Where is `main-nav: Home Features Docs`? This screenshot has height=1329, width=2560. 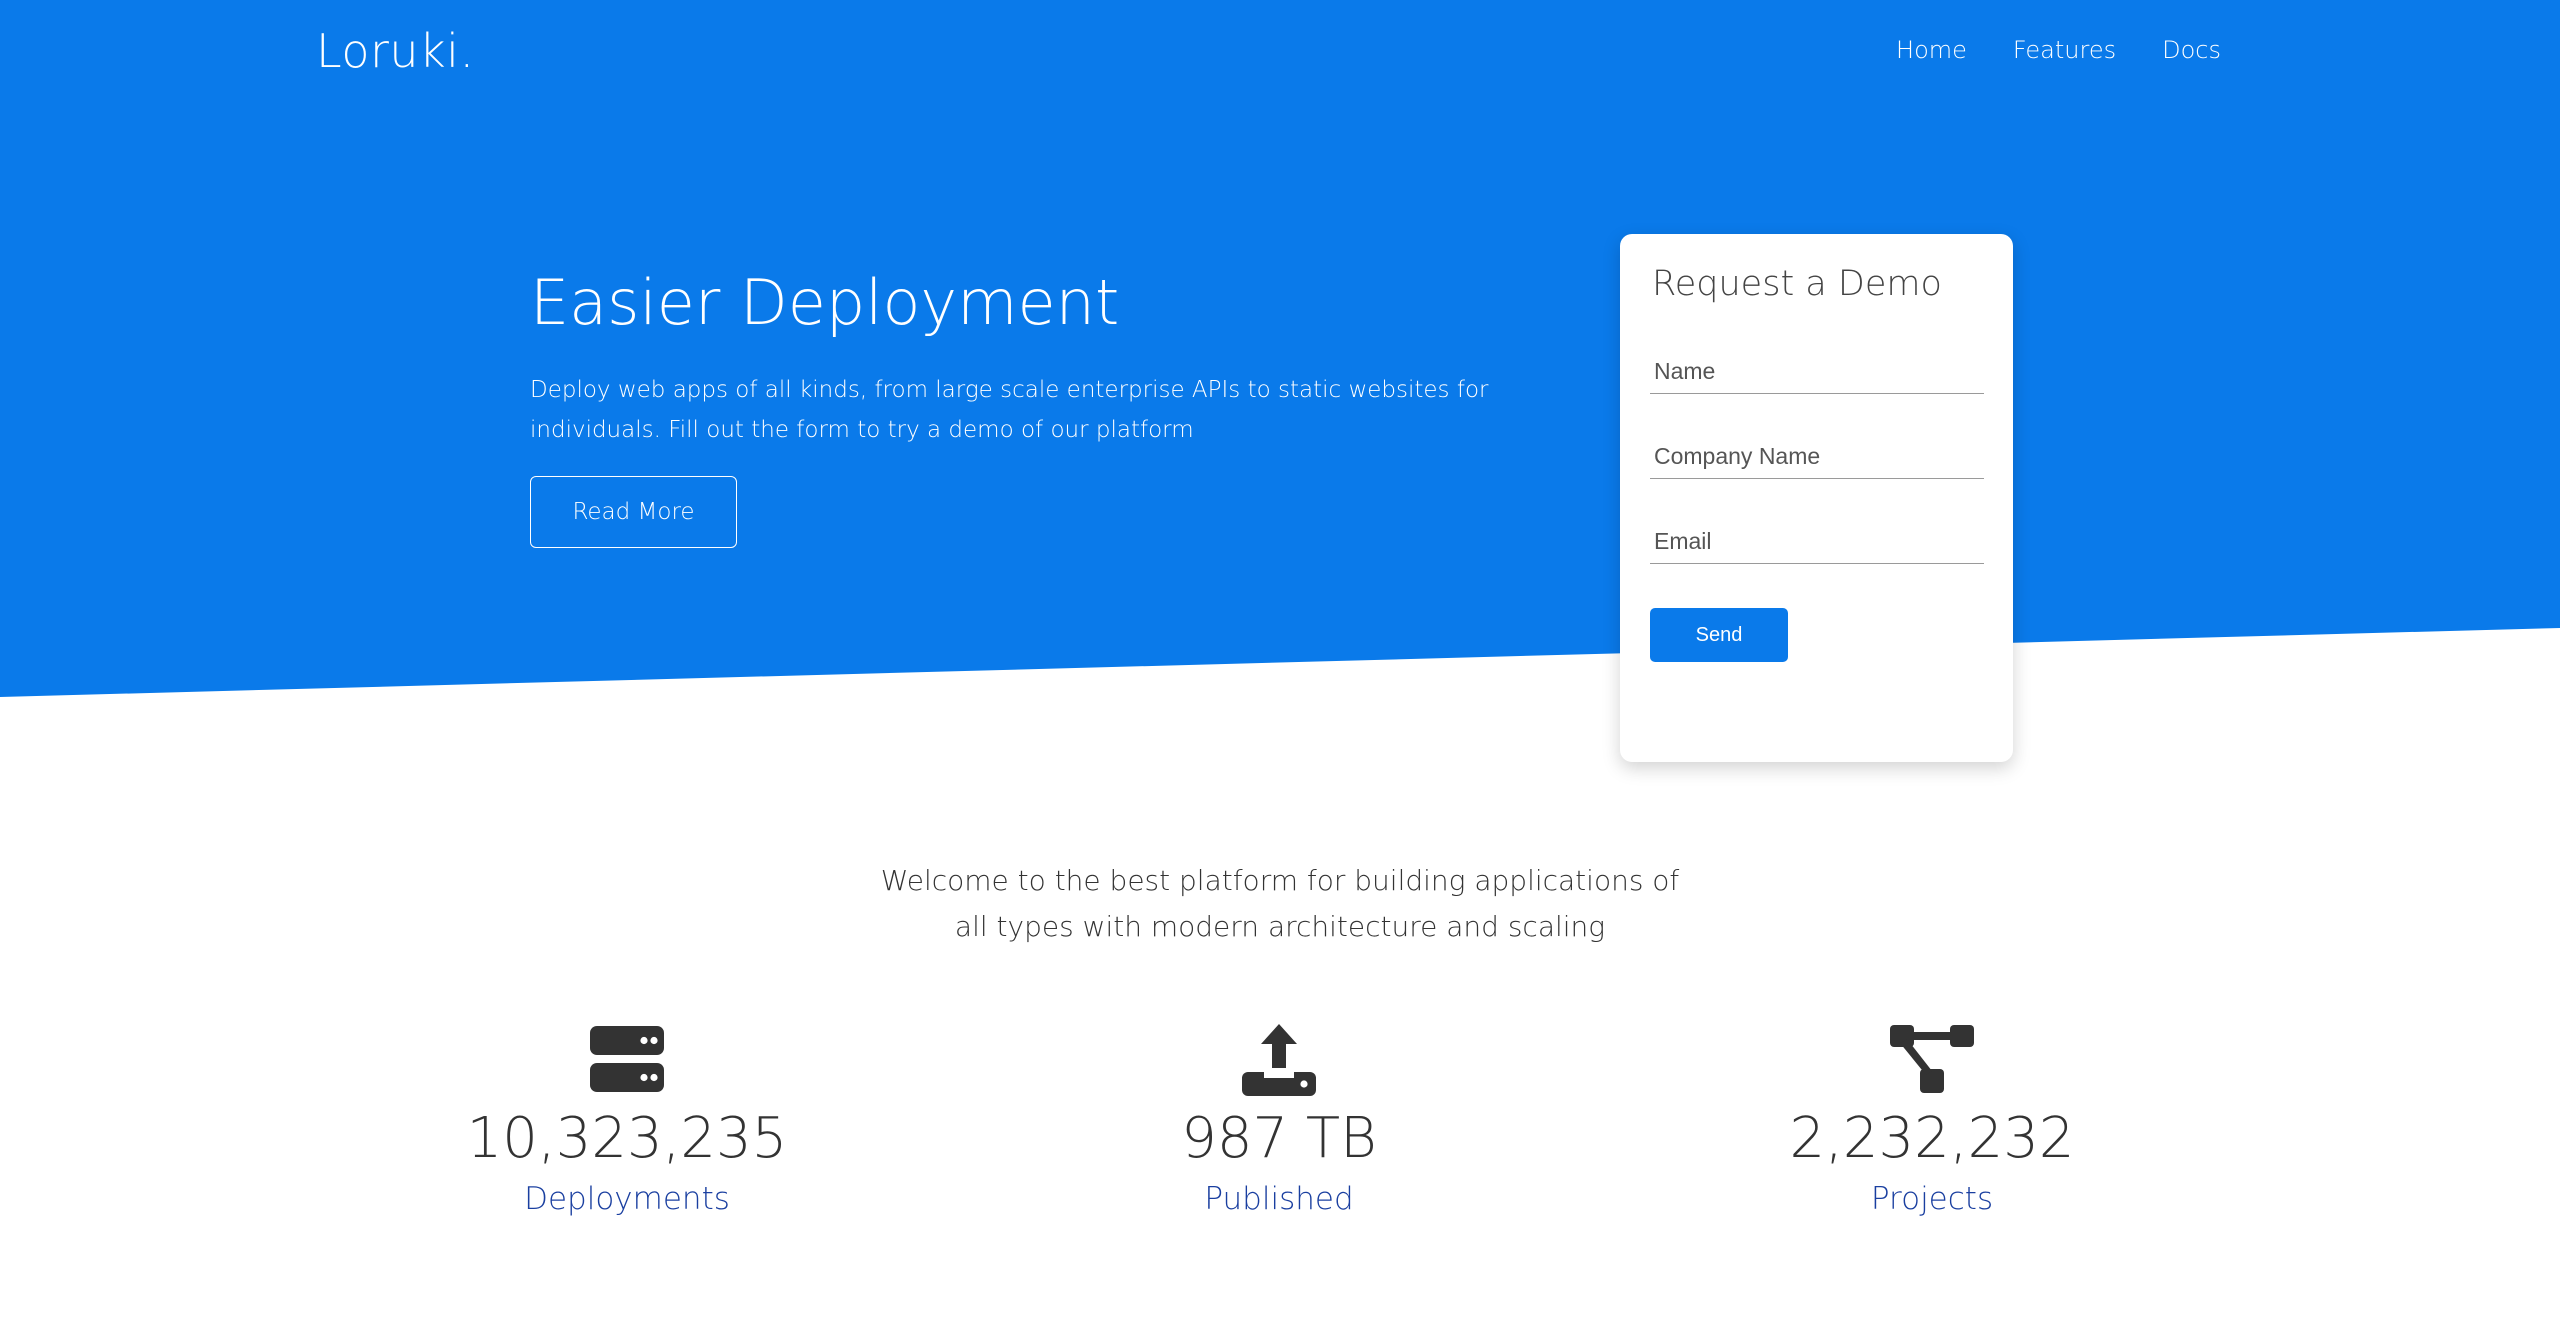
main-nav: Home Features Docs is located at coordinates (2058, 50).